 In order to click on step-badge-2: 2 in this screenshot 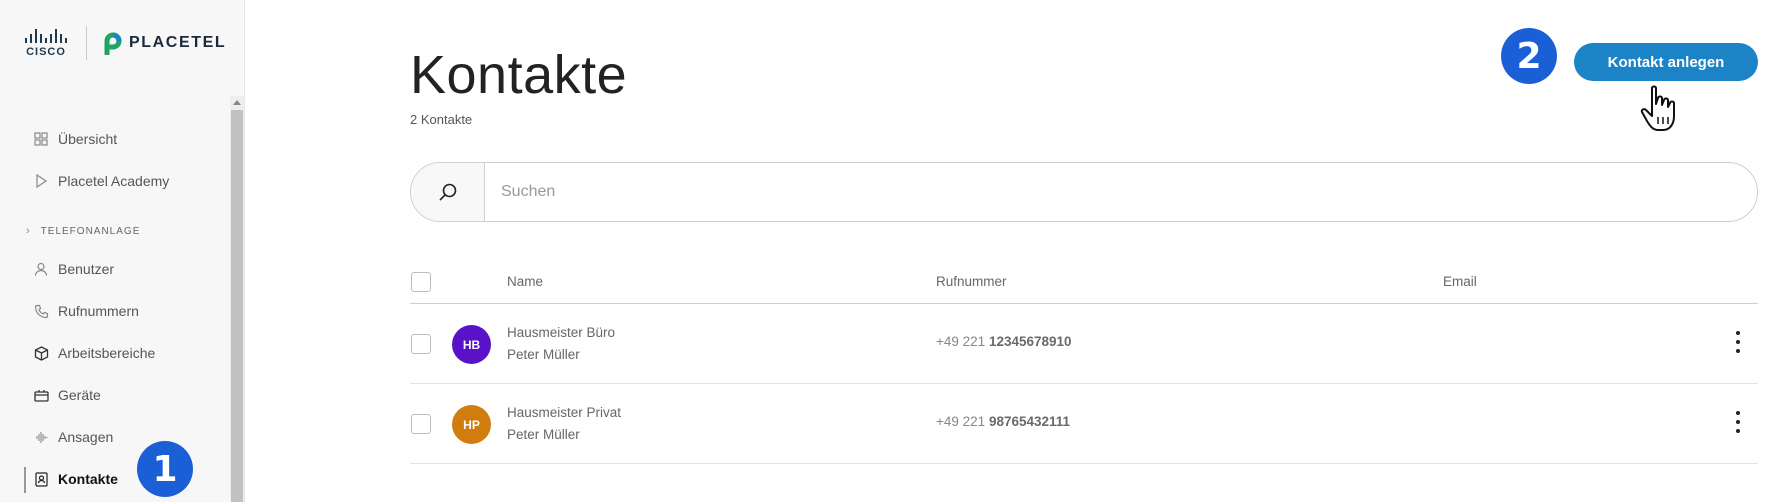, I will do `click(1529, 56)`.